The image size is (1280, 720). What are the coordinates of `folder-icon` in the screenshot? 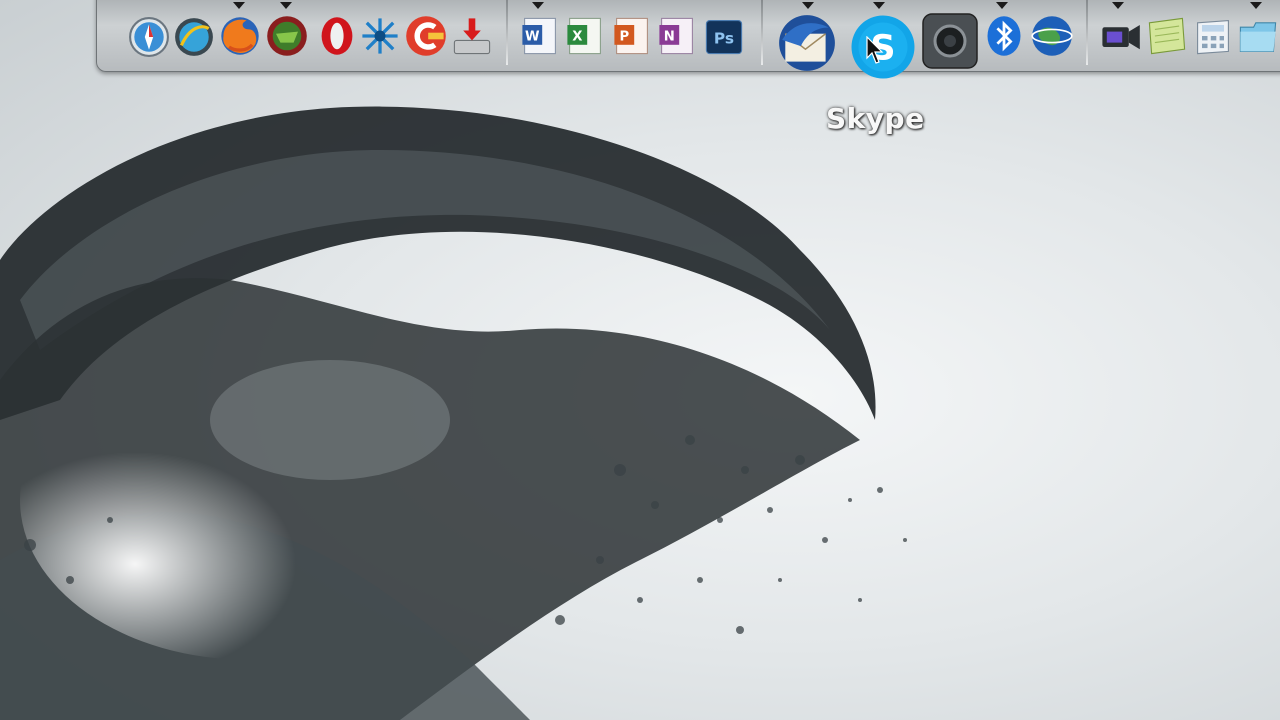 It's located at (1258, 36).